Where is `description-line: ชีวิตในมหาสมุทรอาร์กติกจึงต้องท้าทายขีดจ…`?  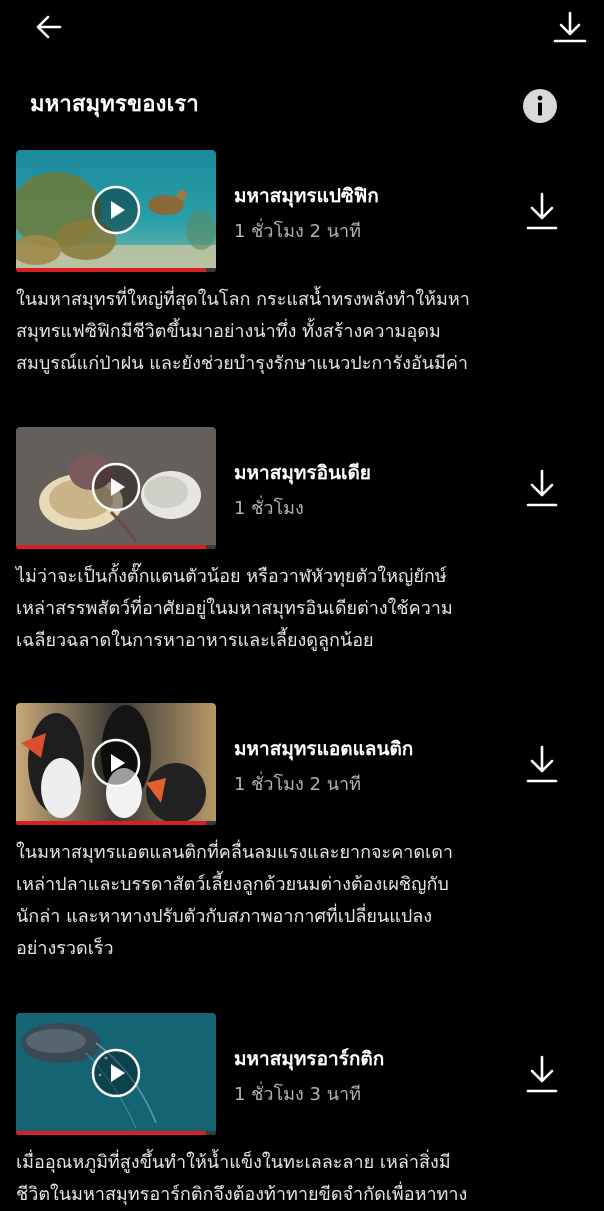 description-line: ชีวิตในมหาสมุทรอาร์กติกจึงต้องท้าทายขีดจ… is located at coordinates (242, 1194).